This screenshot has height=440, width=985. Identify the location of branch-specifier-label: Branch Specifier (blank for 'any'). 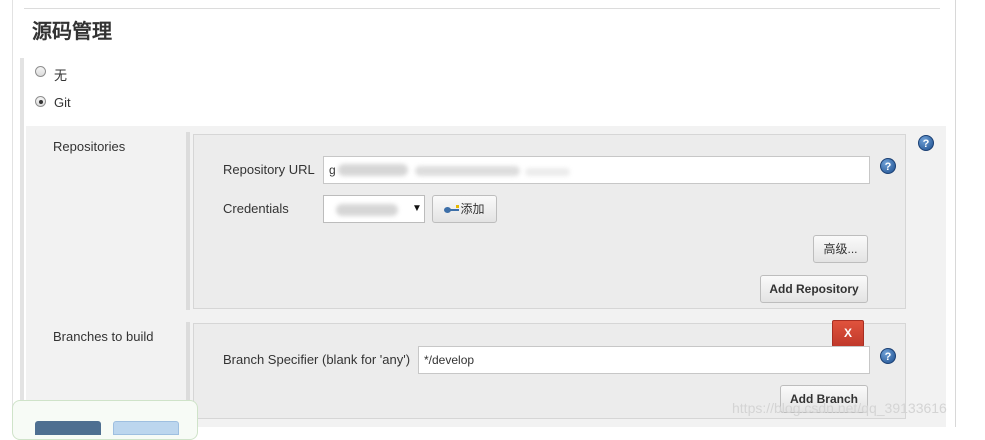
(317, 359).